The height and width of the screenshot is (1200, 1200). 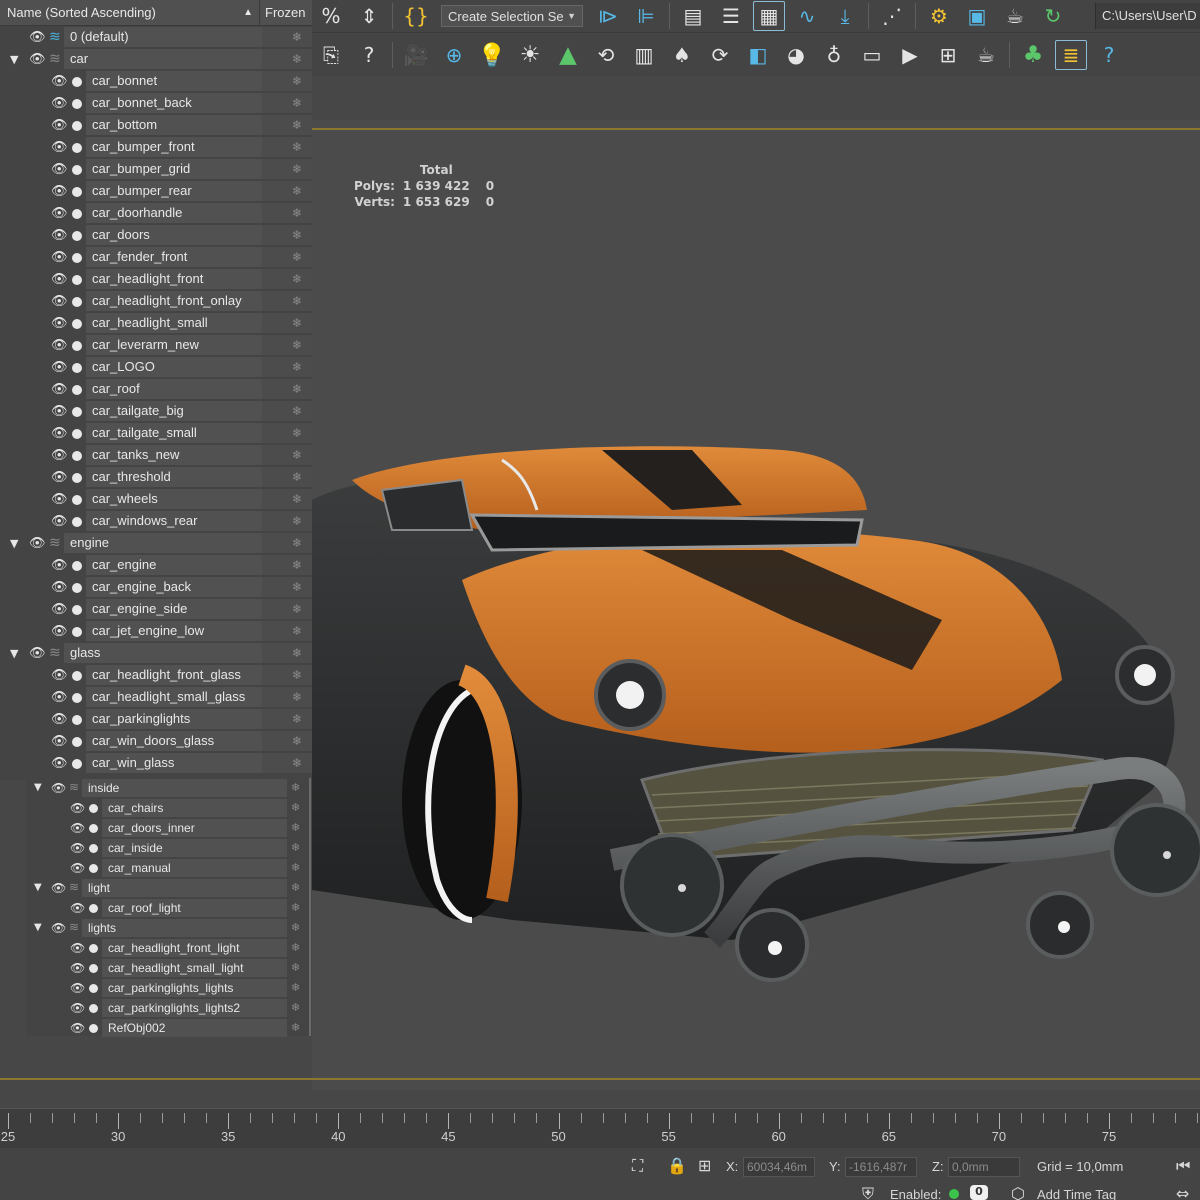 What do you see at coordinates (331, 16) in the screenshot?
I see `snap-percent-icon: %` at bounding box center [331, 16].